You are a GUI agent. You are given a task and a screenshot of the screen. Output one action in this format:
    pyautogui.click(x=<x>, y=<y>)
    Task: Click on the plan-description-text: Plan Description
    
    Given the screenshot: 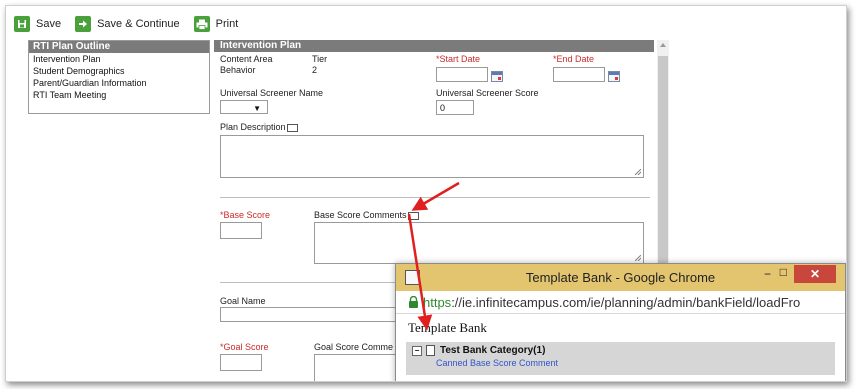 What is the action you would take?
    pyautogui.click(x=253, y=127)
    